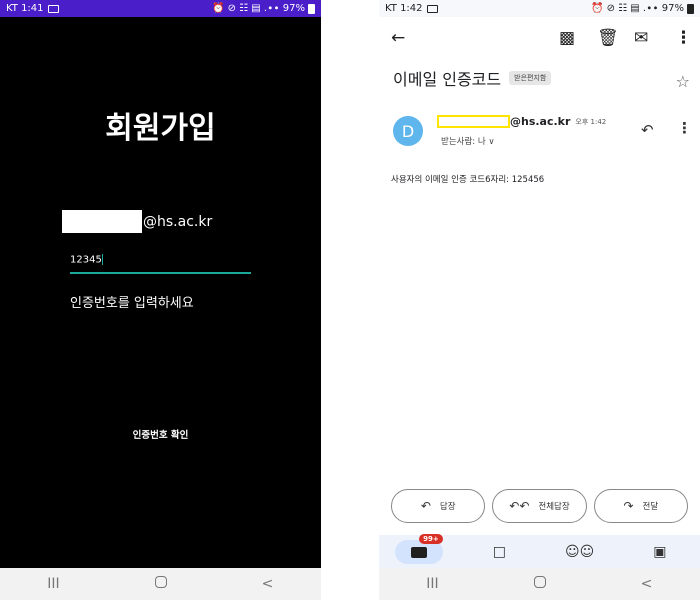  Describe the element at coordinates (650, 507) in the screenshot. I see `forward-label: 전달` at that location.